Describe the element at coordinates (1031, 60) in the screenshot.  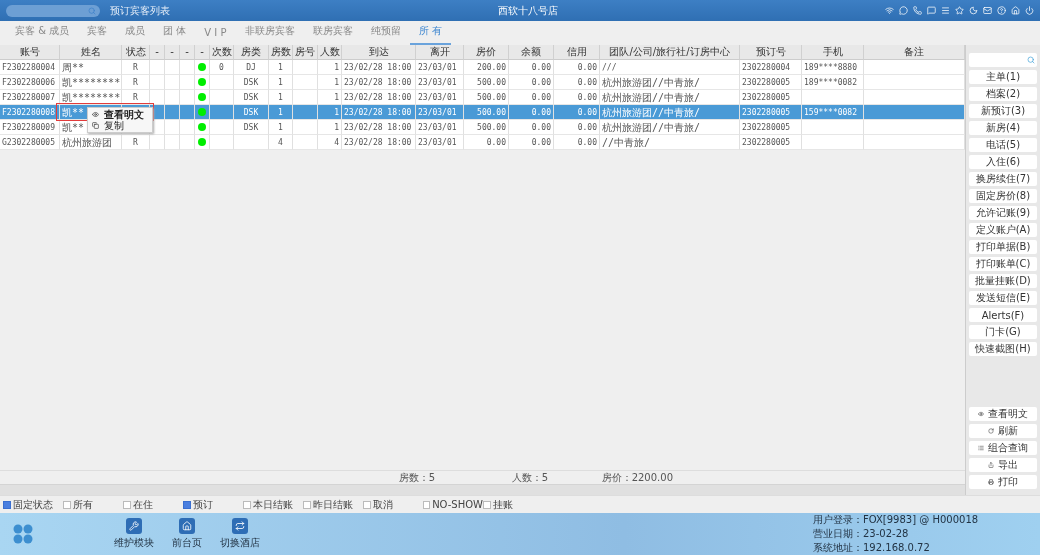
I see `search-icon` at that location.